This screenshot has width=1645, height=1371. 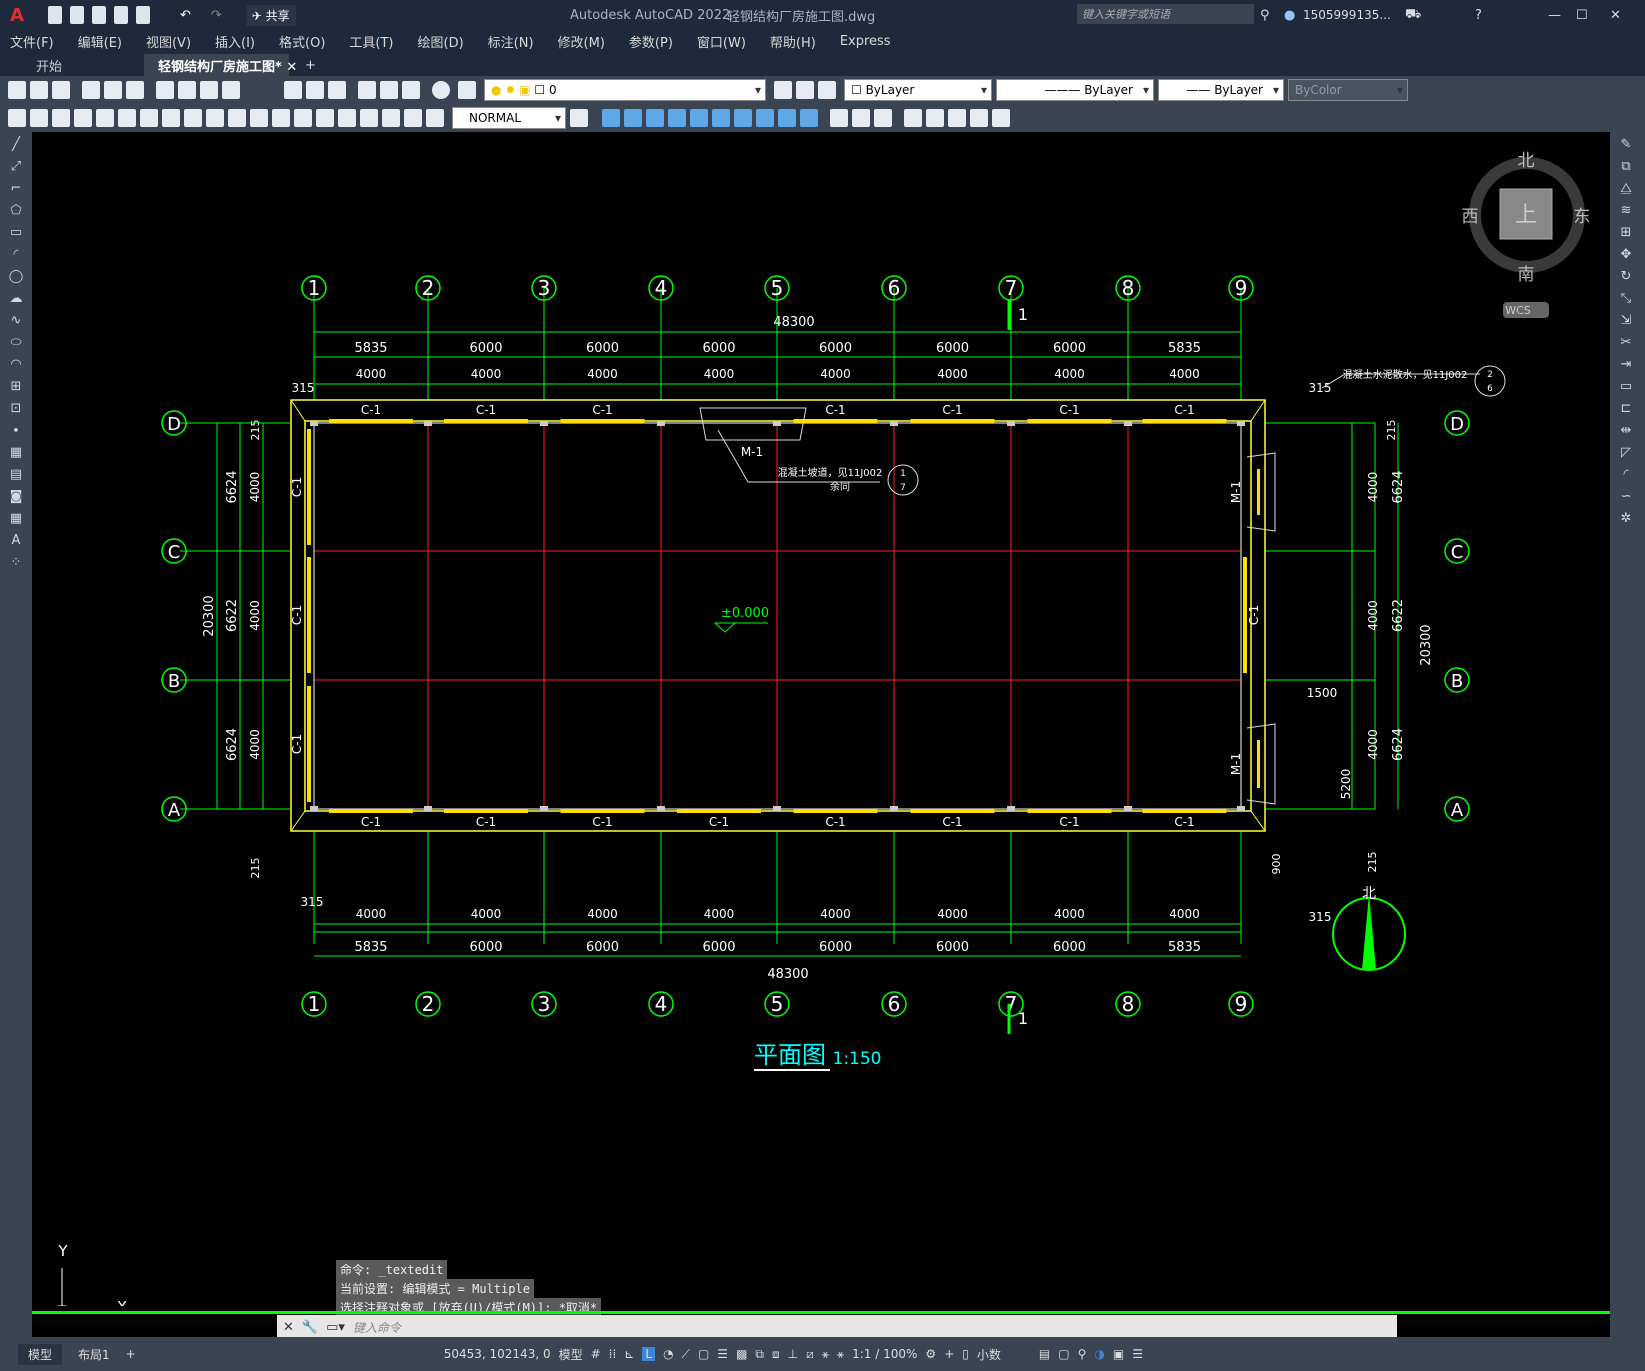 I want to click on break-icon: ⊏, so click(x=1626, y=409).